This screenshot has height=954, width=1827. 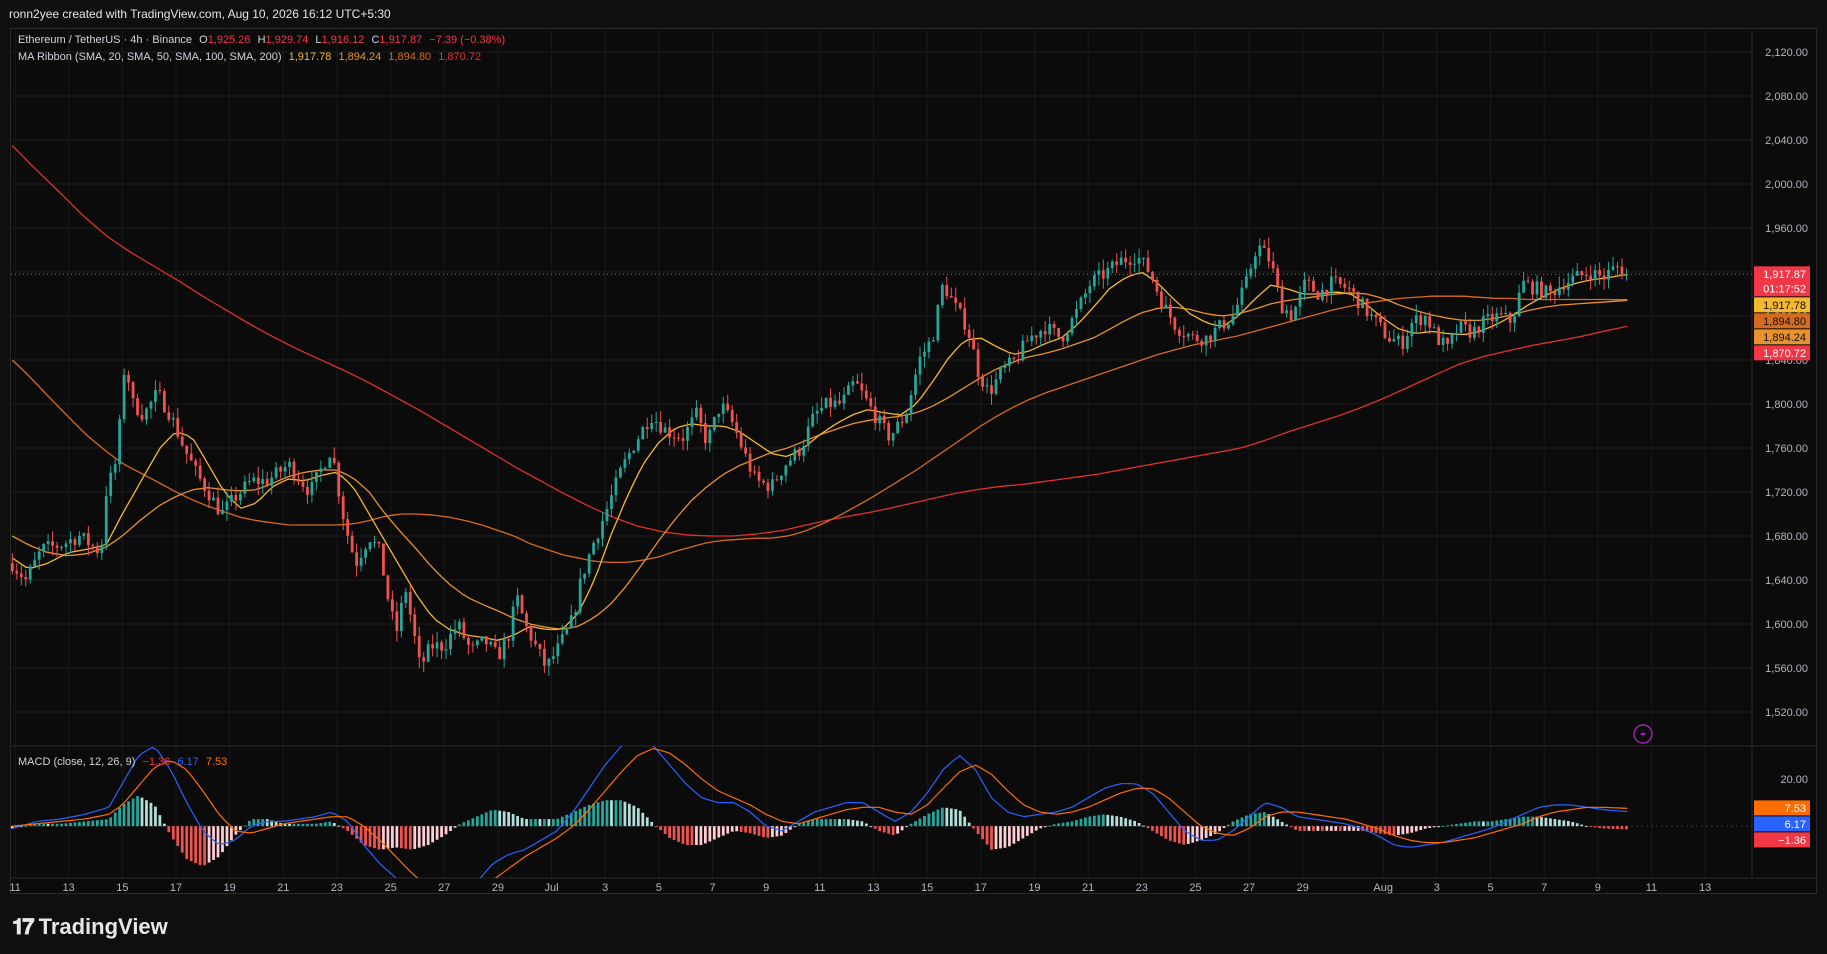 I want to click on high-label: H, so click(x=261, y=40).